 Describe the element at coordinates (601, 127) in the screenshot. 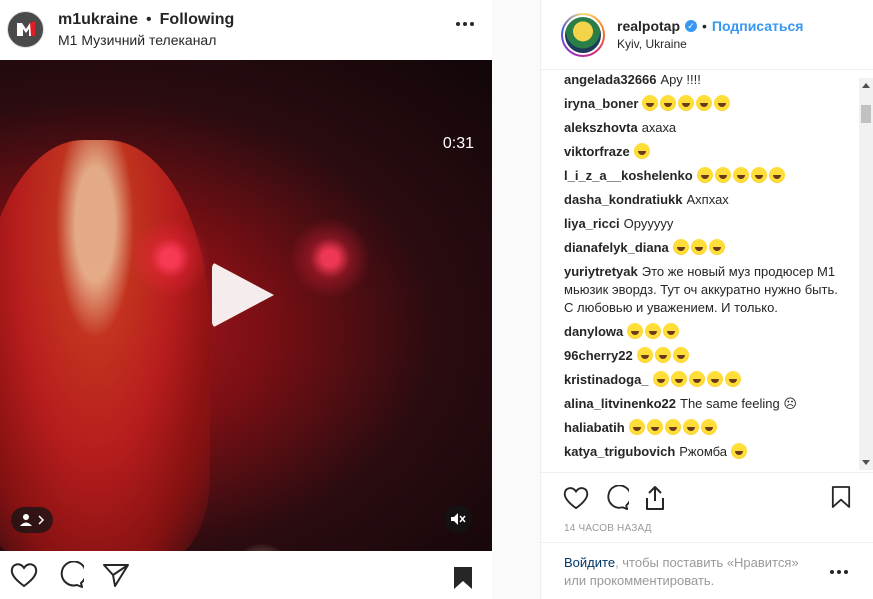

I see `comment-username: alekszhovta` at that location.